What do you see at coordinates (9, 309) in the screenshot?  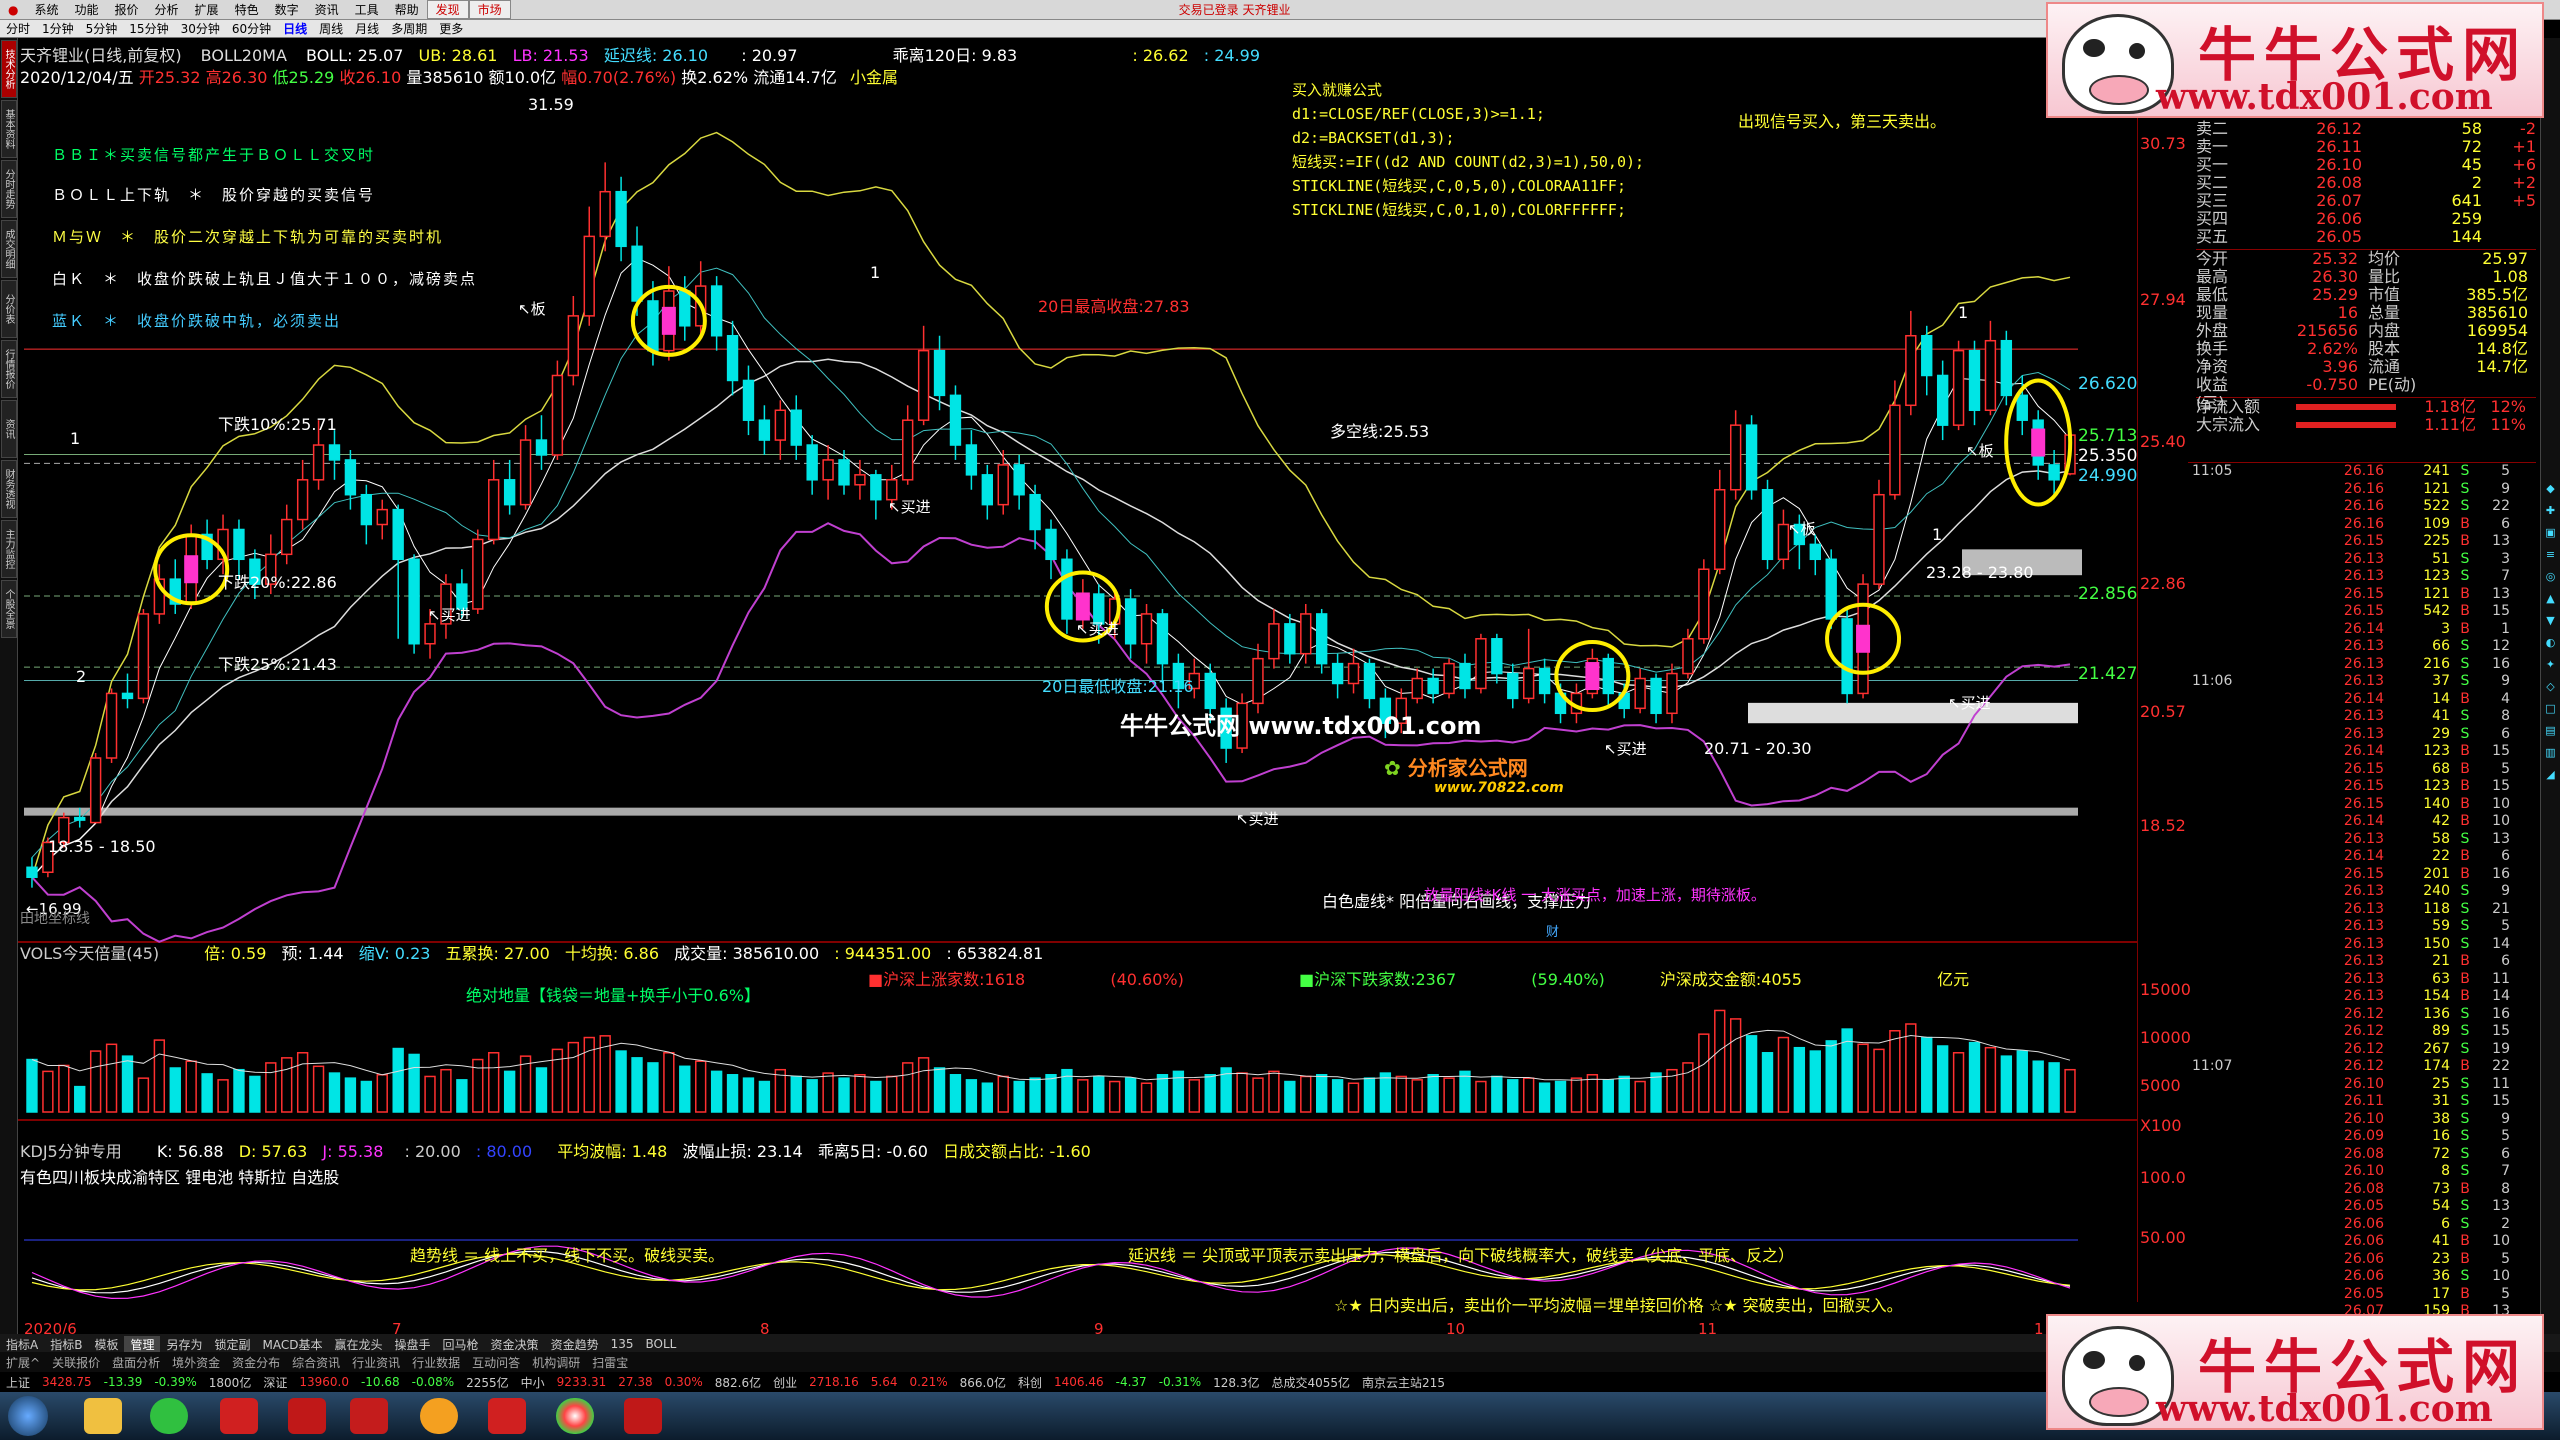 I see `rail-pricetable: 分价表` at bounding box center [9, 309].